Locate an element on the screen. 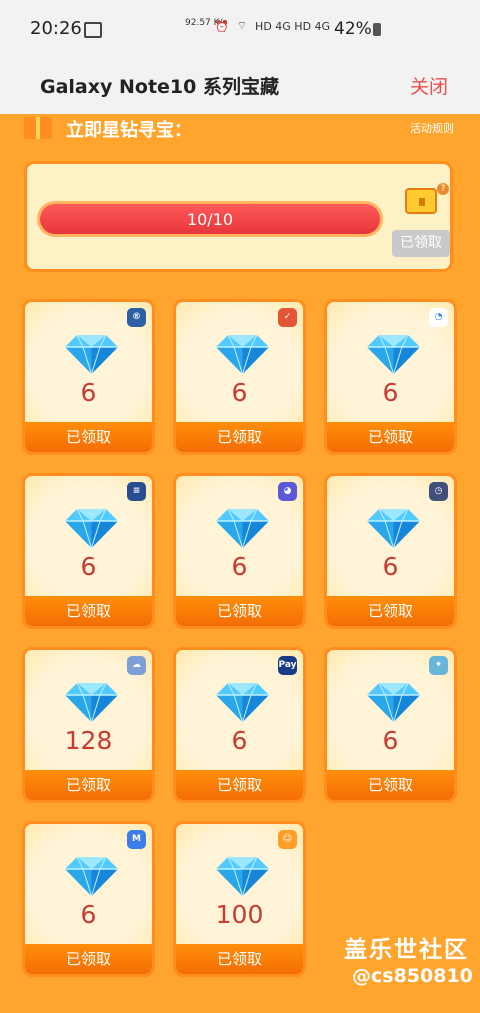 Image resolution: width=480 pixels, height=1013 pixels. blue-app-icon: ◔ is located at coordinates (438, 317).